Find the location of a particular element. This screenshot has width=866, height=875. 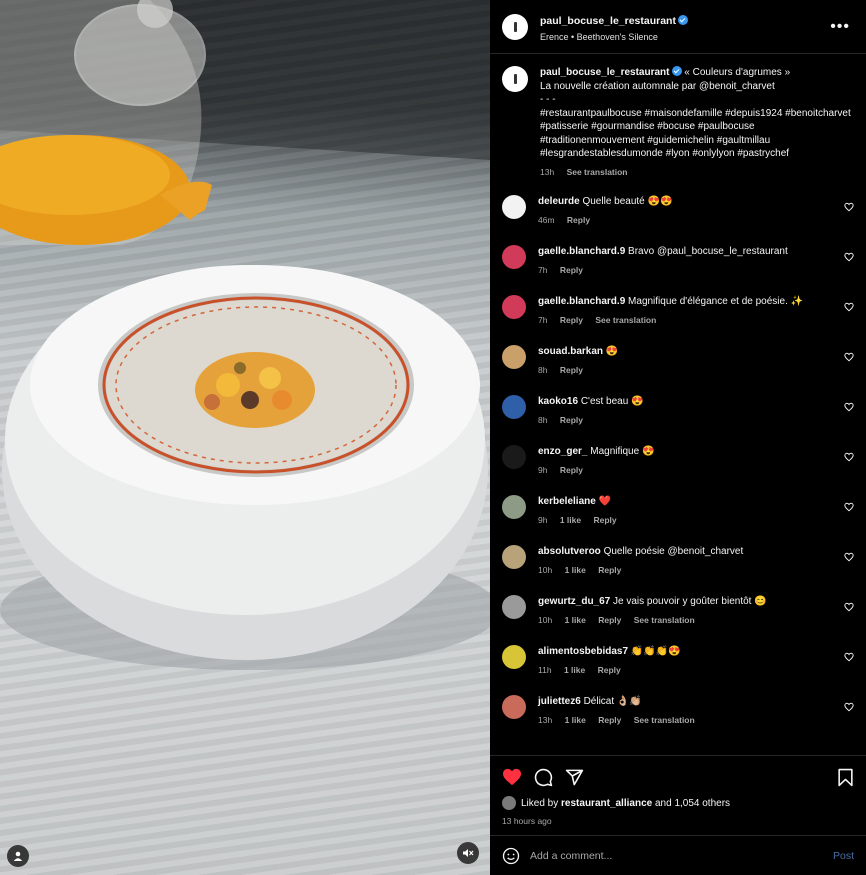

comment-text: 😍 is located at coordinates (612, 351).